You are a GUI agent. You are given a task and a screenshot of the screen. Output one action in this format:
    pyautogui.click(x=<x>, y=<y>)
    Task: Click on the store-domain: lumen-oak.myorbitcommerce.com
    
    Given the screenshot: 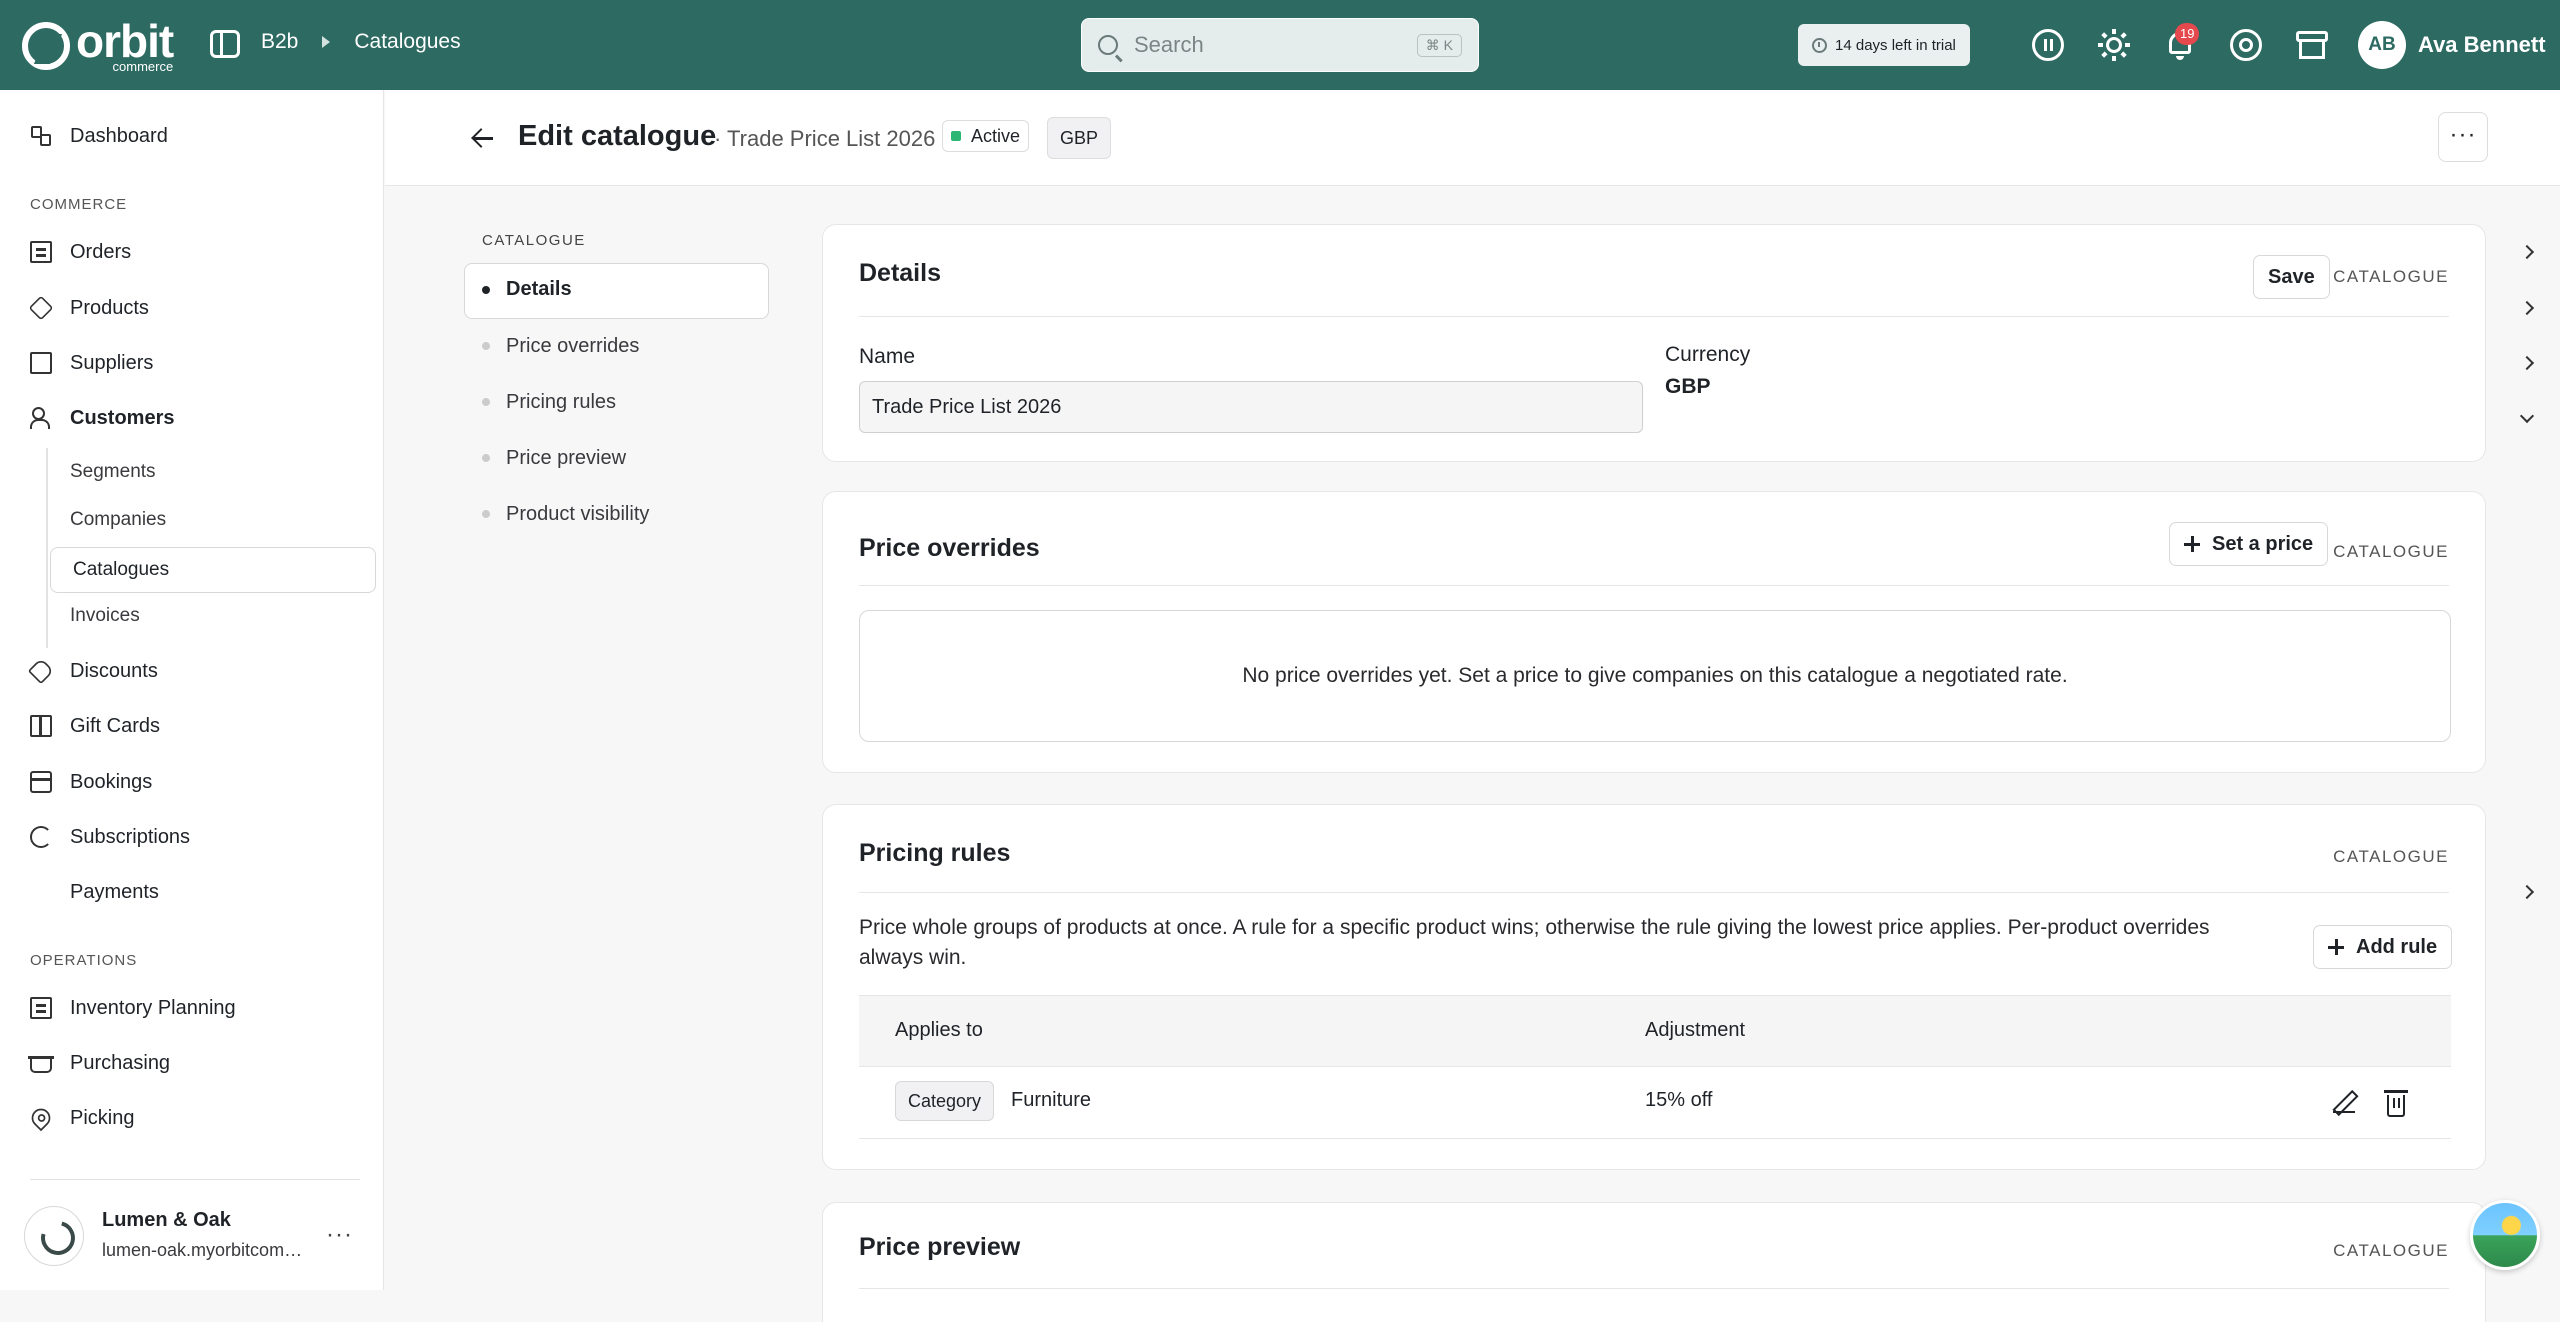 What is the action you would take?
    pyautogui.click(x=204, y=1250)
    